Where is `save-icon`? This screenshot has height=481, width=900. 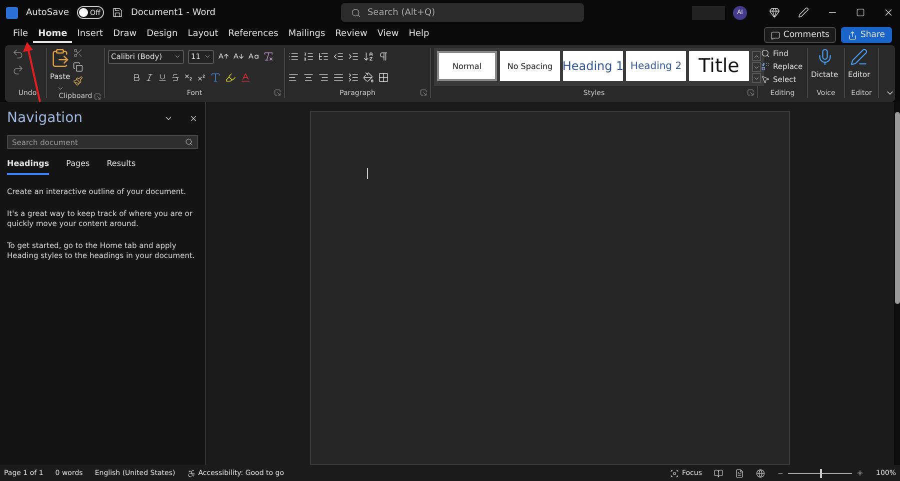
save-icon is located at coordinates (117, 12).